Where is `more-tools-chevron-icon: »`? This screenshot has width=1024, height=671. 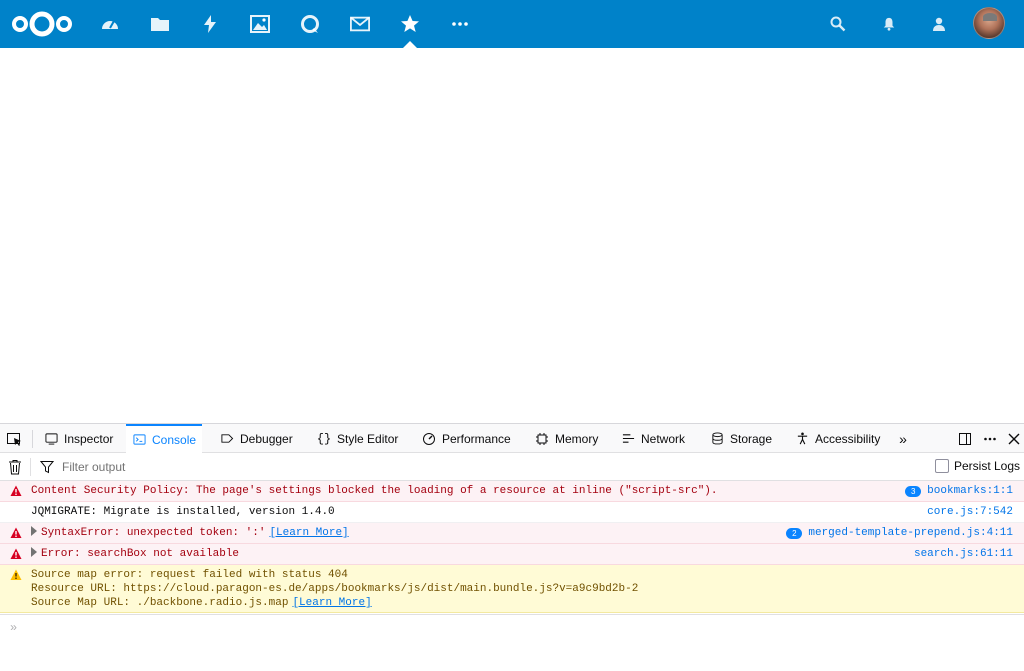
more-tools-chevron-icon: » is located at coordinates (903, 439).